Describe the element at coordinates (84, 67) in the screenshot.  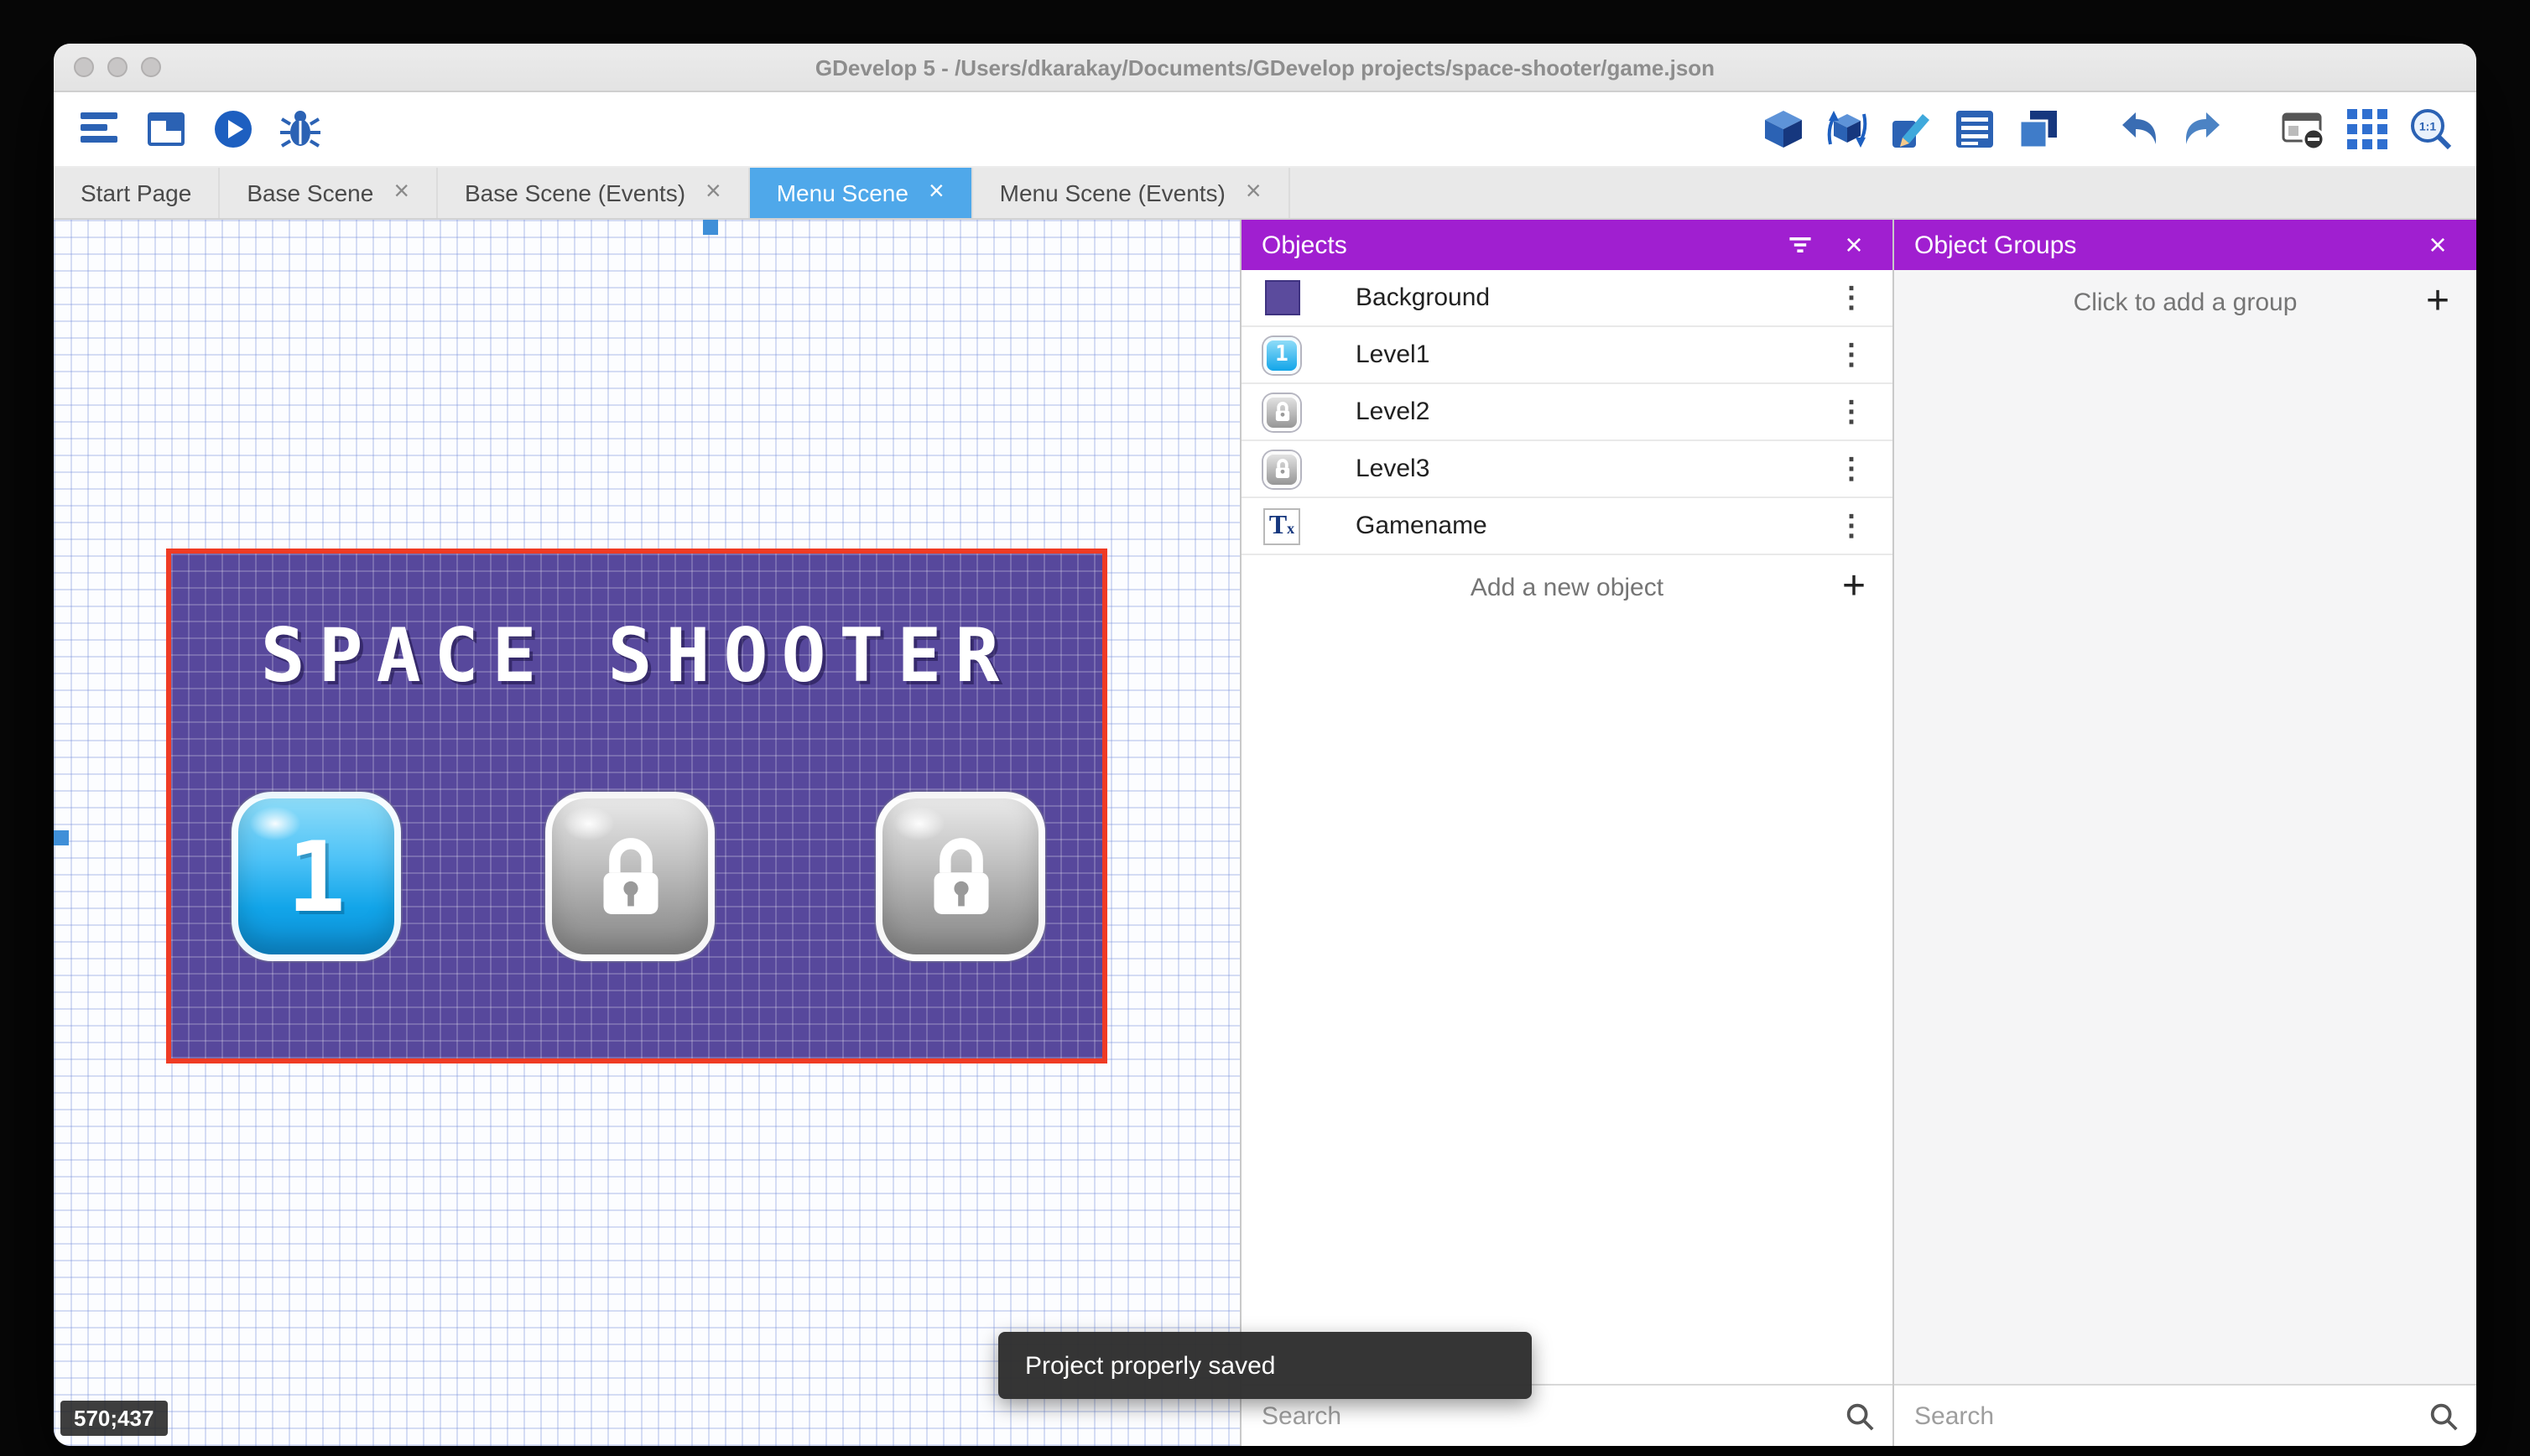
I see `close-window-button` at that location.